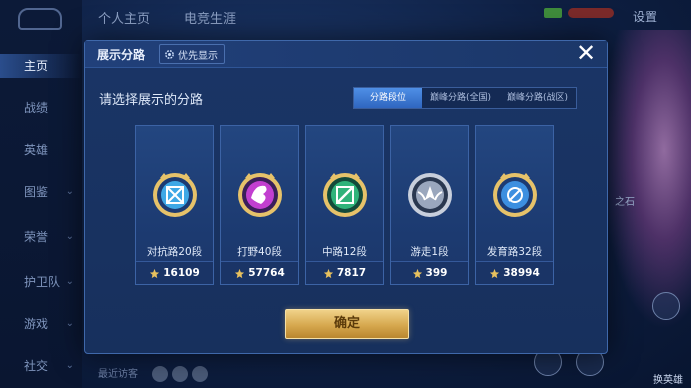 The width and height of the screenshot is (691, 388). What do you see at coordinates (210, 17) in the screenshot?
I see `tab-esports: 电竞生涯` at bounding box center [210, 17].